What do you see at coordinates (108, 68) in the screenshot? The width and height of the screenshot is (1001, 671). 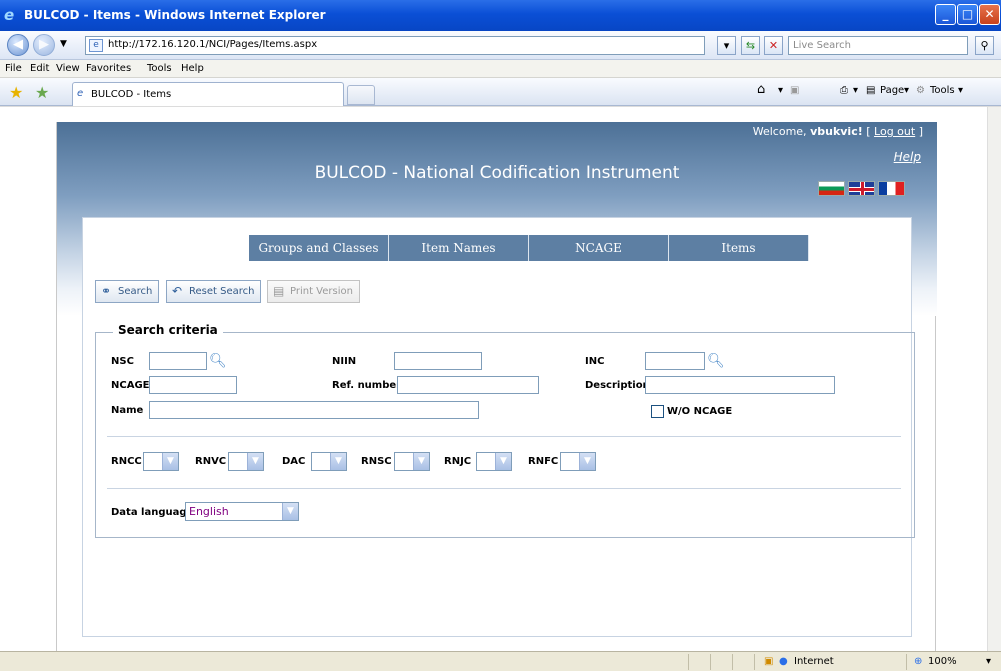 I see `menu-favorites: Favorites` at bounding box center [108, 68].